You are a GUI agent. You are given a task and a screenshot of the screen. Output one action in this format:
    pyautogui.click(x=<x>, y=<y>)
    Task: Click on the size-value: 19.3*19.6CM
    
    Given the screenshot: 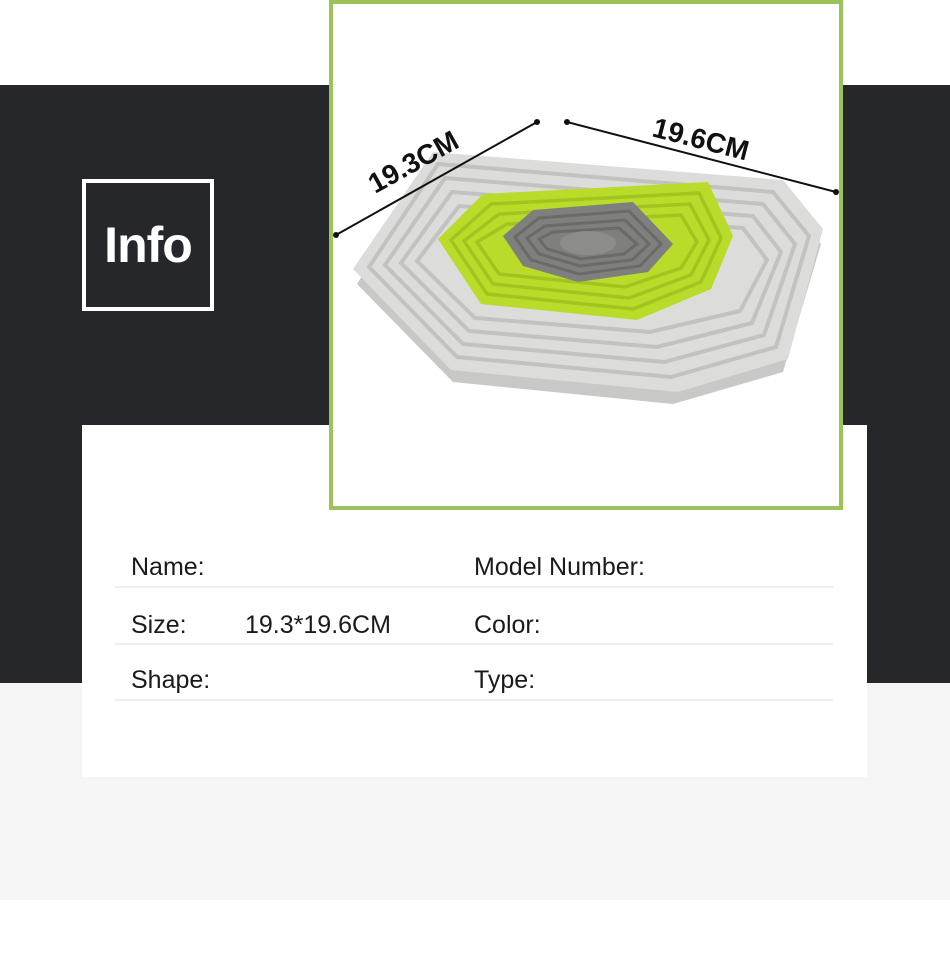 What is the action you would take?
    pyautogui.click(x=318, y=625)
    